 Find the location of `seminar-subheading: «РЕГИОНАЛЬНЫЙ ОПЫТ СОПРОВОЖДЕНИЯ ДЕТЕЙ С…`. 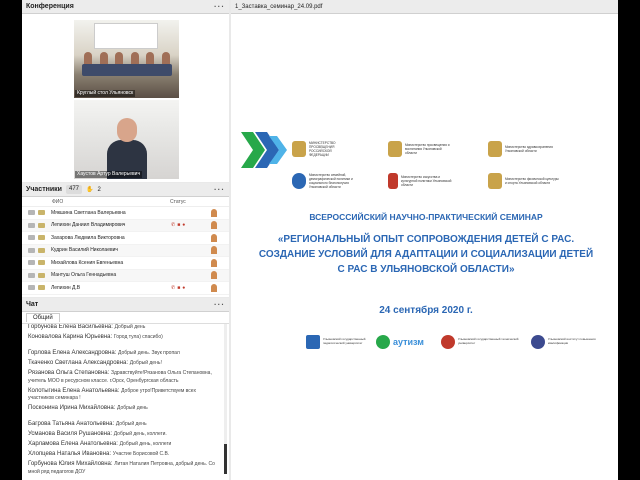

seminar-subheading: «РЕГИОНАЛЬНЫЙ ОПЫТ СОПРОВОЖДЕНИЯ ДЕТЕЙ С… is located at coordinates (426, 254).